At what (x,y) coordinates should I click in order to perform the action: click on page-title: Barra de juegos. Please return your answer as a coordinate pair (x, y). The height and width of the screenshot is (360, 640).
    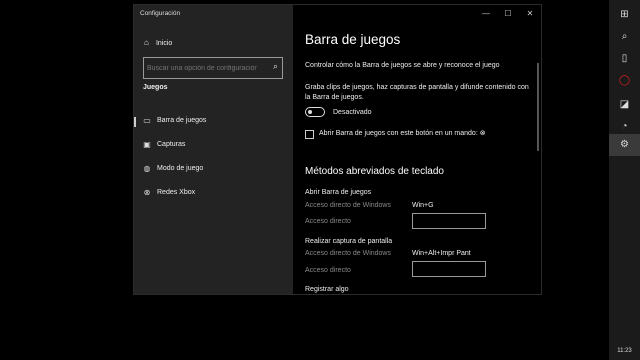
    Looking at the image, I should click on (353, 39).